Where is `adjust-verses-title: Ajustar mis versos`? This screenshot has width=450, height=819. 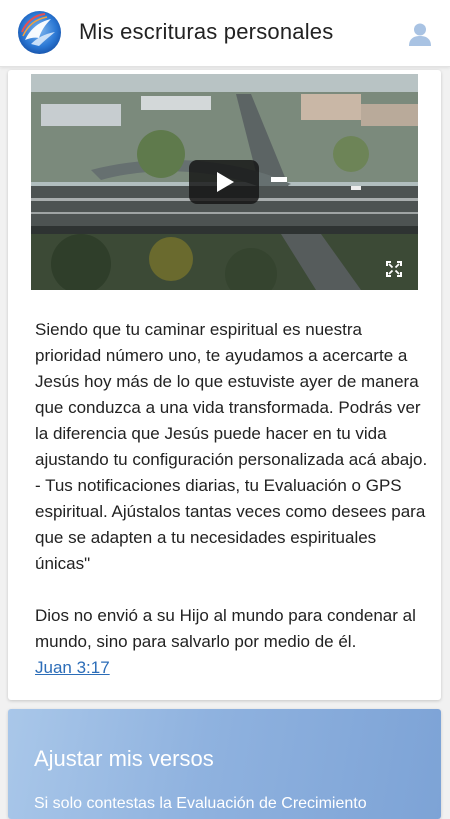 adjust-verses-title: Ajustar mis versos is located at coordinates (124, 758).